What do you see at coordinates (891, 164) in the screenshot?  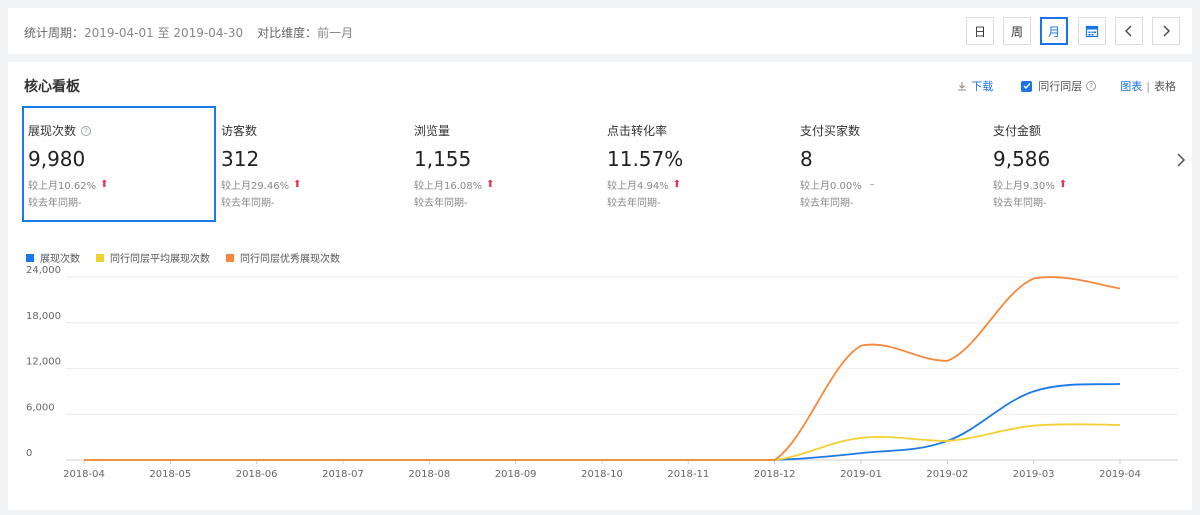 I see `metric-card: 支付买家数 8 较上月0.00% – 较去年同期-` at bounding box center [891, 164].